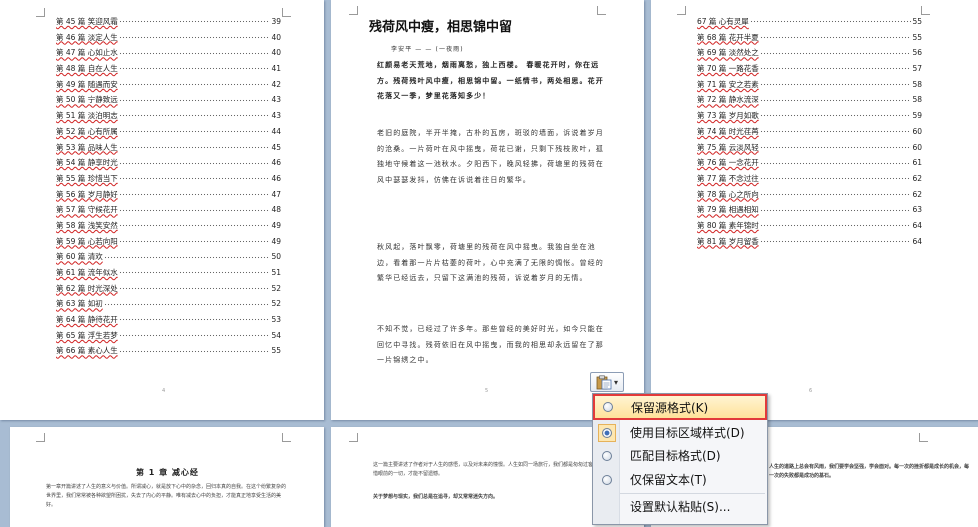  What do you see at coordinates (276, 194) in the screenshot?
I see `toc-entry-page: 47` at bounding box center [276, 194].